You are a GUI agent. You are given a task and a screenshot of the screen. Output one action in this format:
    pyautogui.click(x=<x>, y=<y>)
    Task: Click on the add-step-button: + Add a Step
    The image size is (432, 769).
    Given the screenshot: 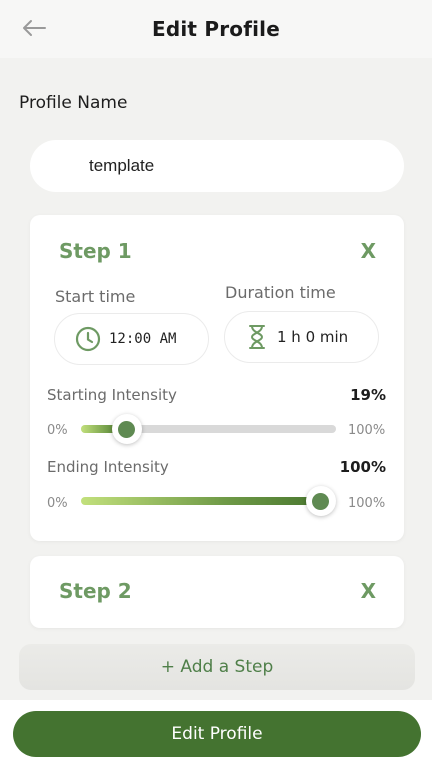 What is the action you would take?
    pyautogui.click(x=217, y=667)
    